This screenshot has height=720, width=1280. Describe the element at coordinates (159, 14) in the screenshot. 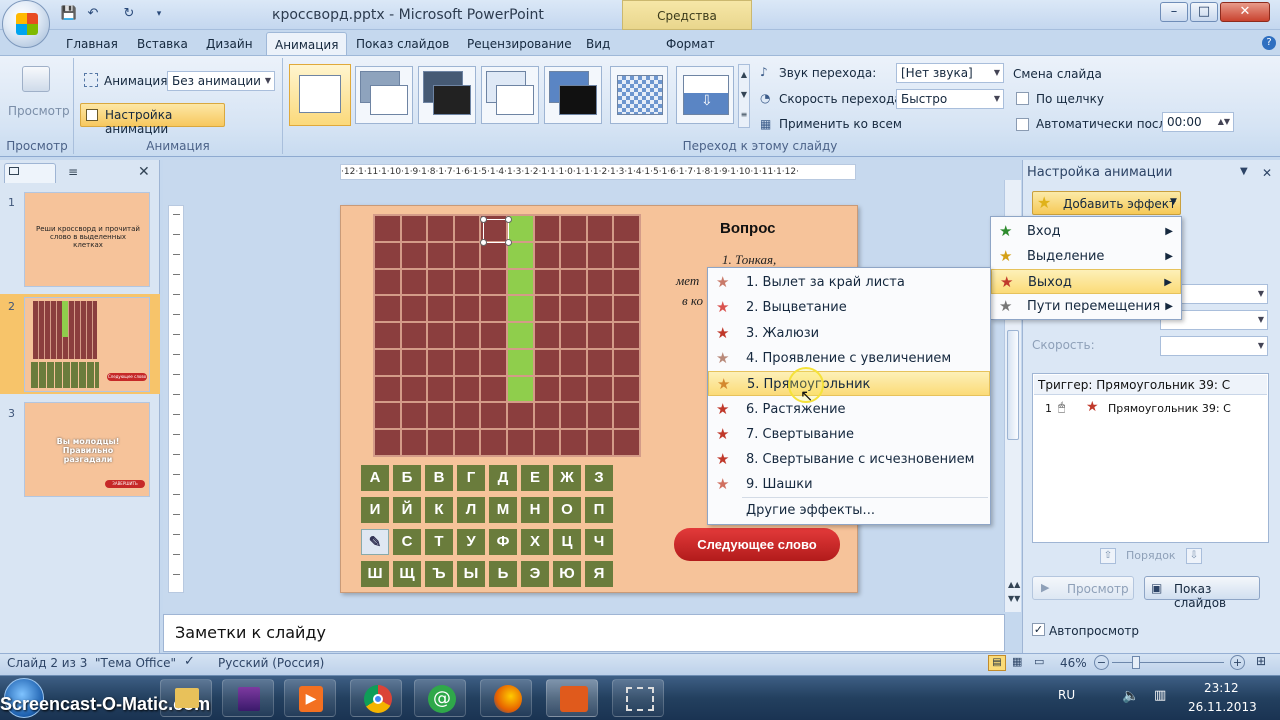

I see `qat-customize-icon: ▾` at that location.